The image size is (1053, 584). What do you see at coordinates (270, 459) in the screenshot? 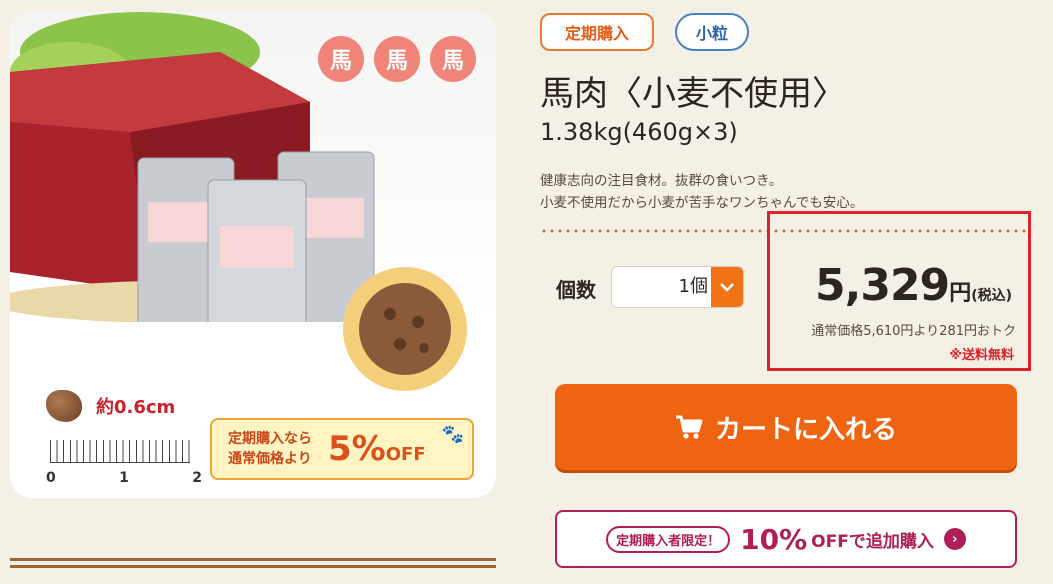
I see `promo-line2: 通常価格より` at bounding box center [270, 459].